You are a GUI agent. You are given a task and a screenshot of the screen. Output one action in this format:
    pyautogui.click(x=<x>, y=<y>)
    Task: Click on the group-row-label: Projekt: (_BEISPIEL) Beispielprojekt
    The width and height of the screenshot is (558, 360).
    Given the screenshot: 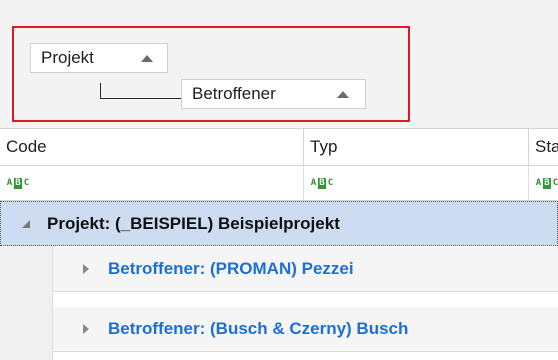 What is the action you would take?
    pyautogui.click(x=193, y=223)
    